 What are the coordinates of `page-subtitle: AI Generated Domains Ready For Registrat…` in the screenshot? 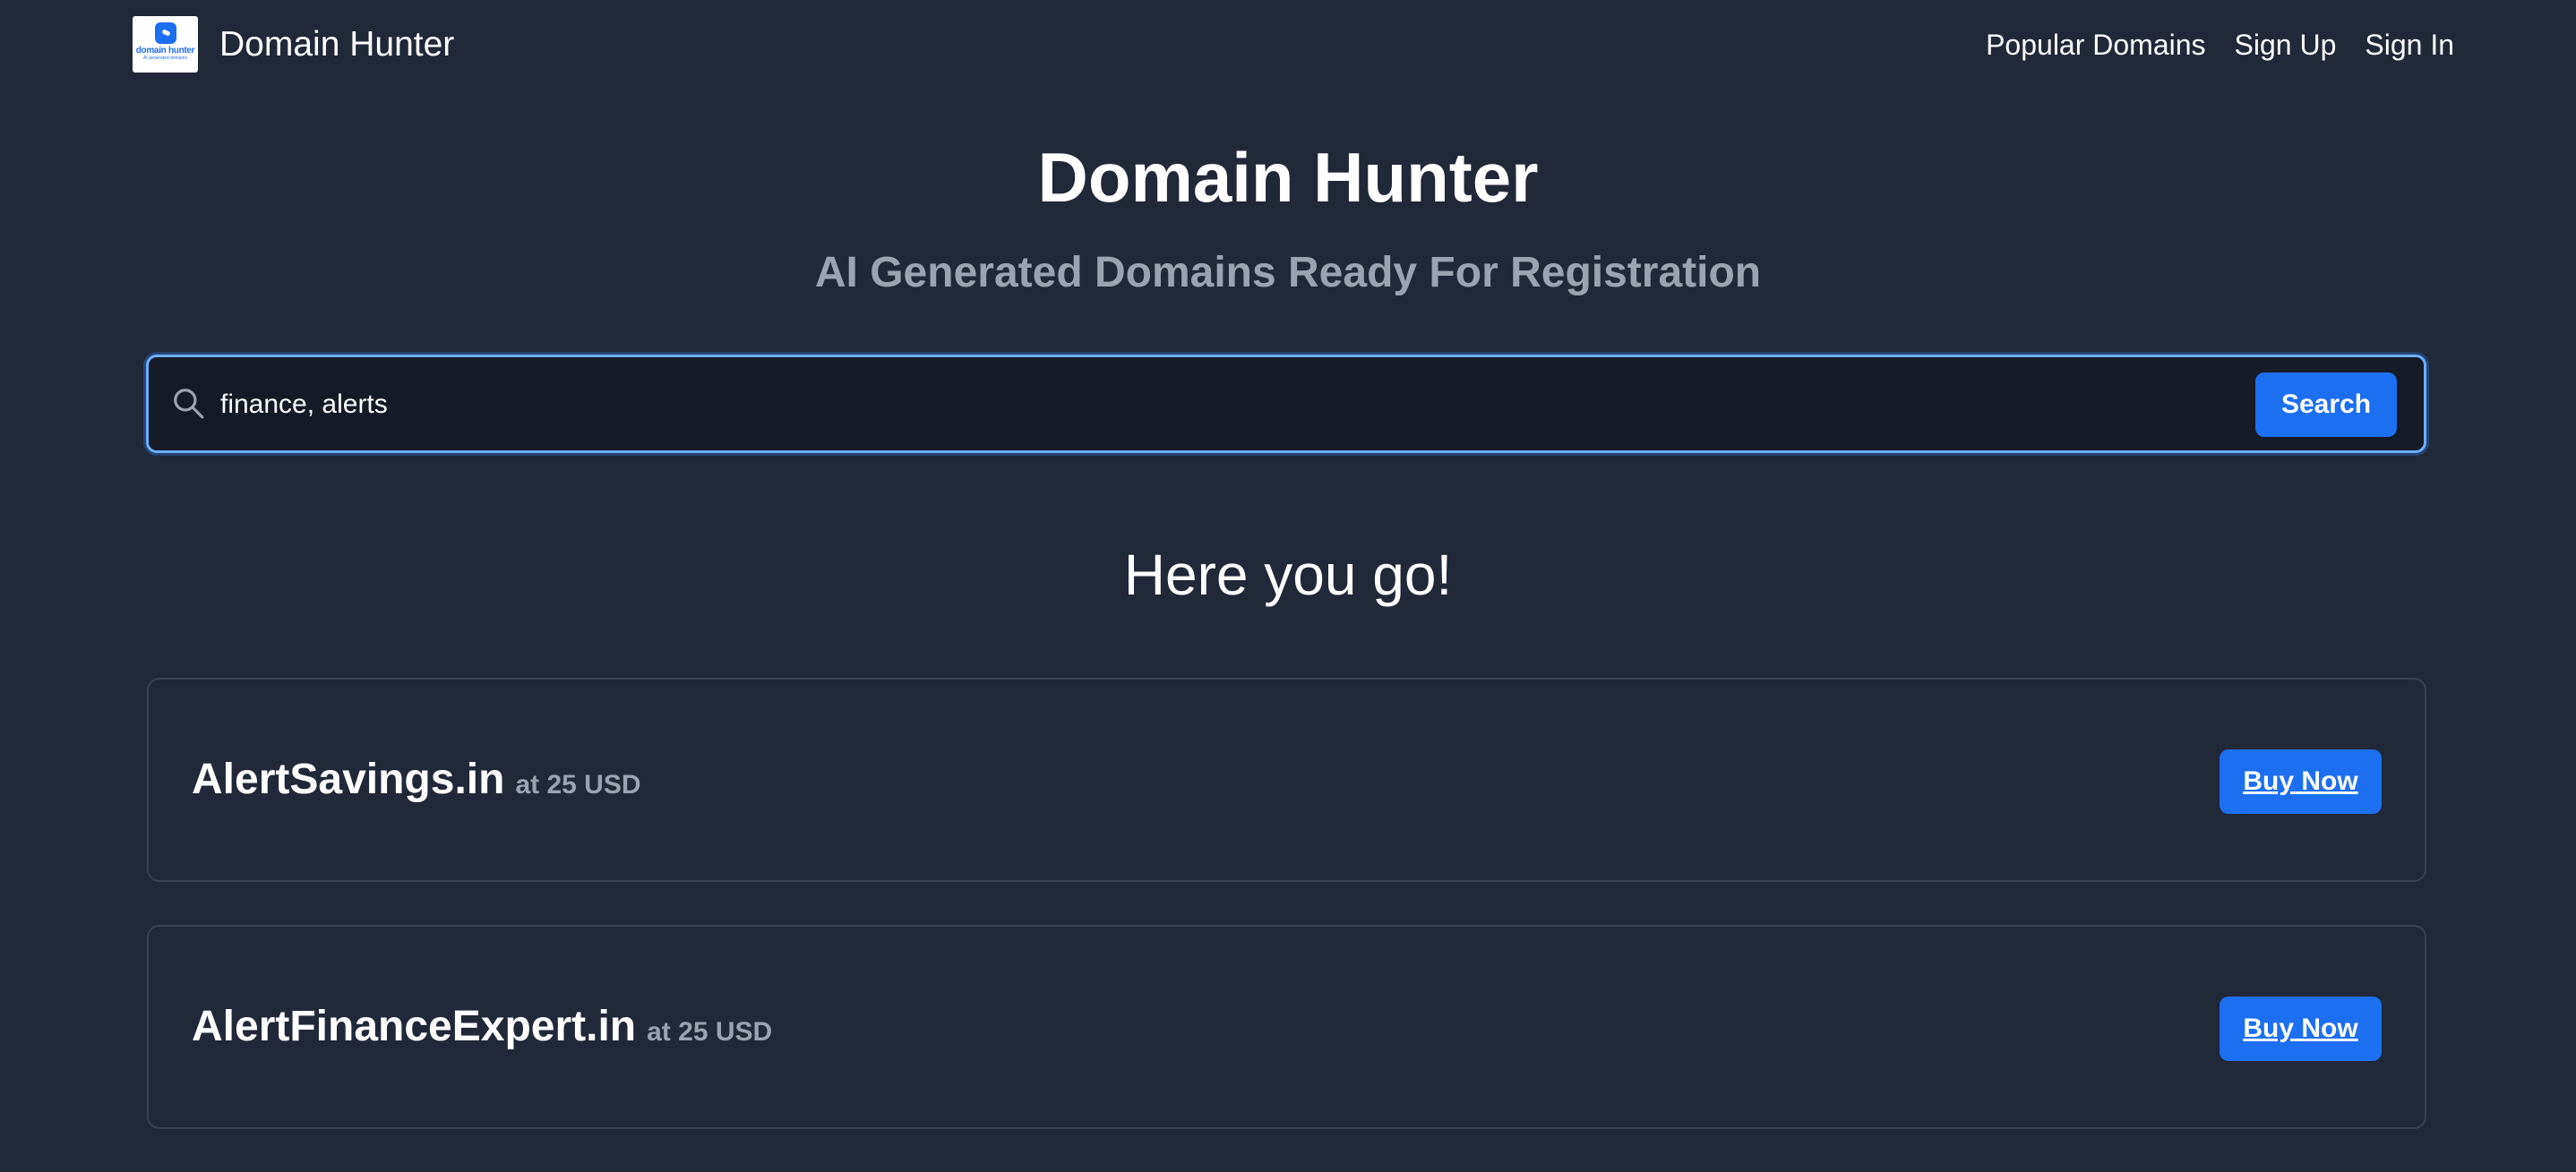 It's located at (1288, 272).